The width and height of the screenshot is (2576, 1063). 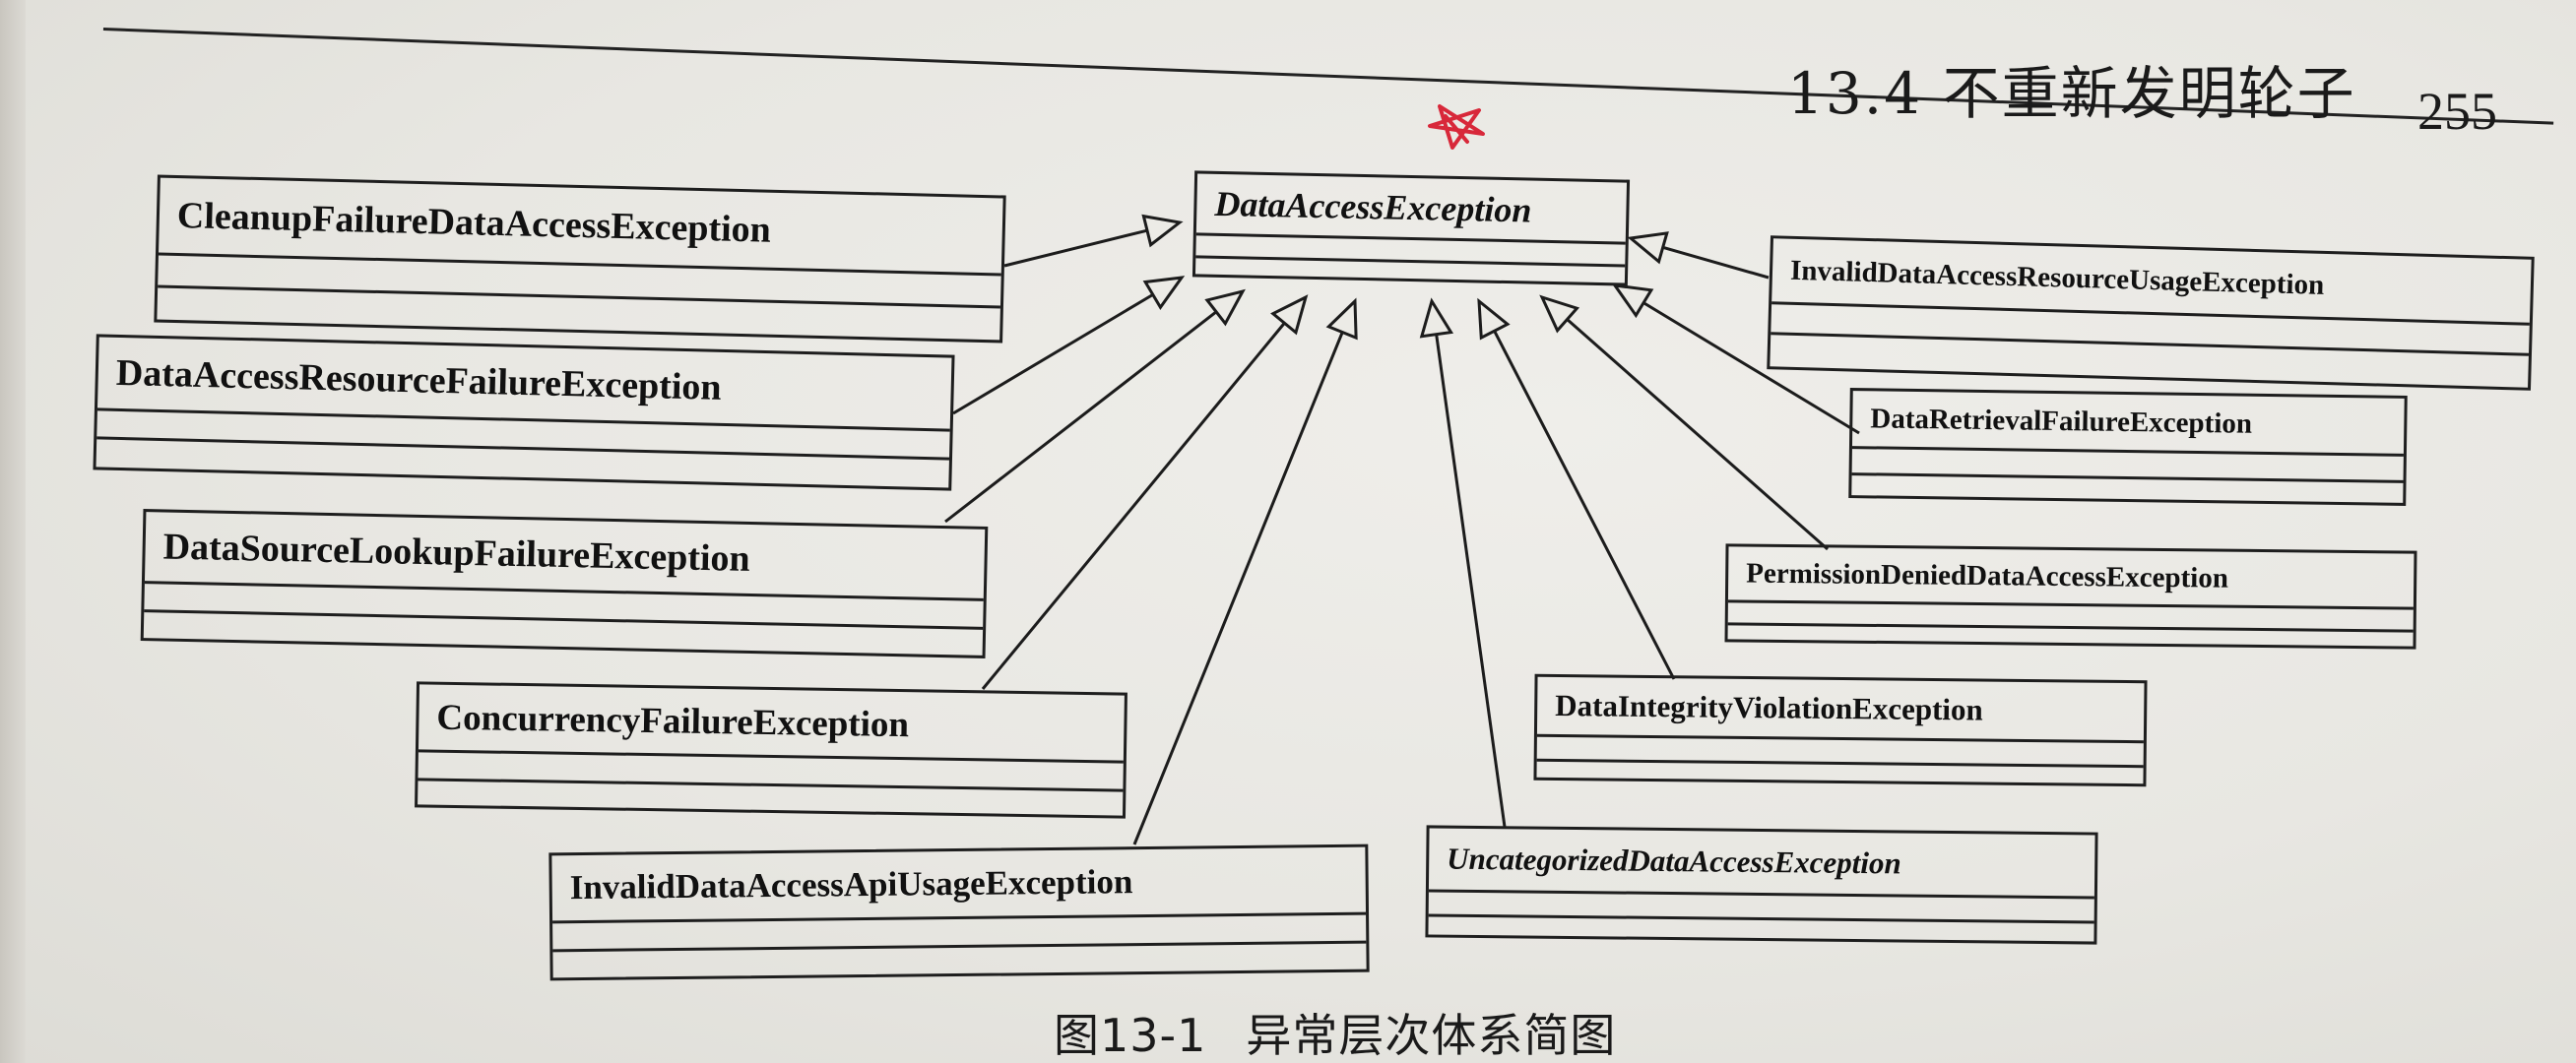 What do you see at coordinates (1471, 581) in the screenshot?
I see `inheritance-line-uncategorized` at bounding box center [1471, 581].